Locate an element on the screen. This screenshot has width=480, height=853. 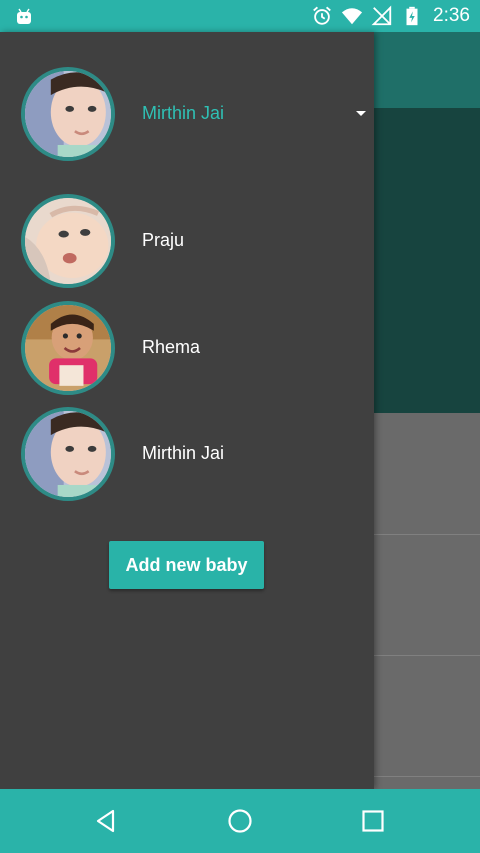
android-debug-icon is located at coordinates (24, 16).